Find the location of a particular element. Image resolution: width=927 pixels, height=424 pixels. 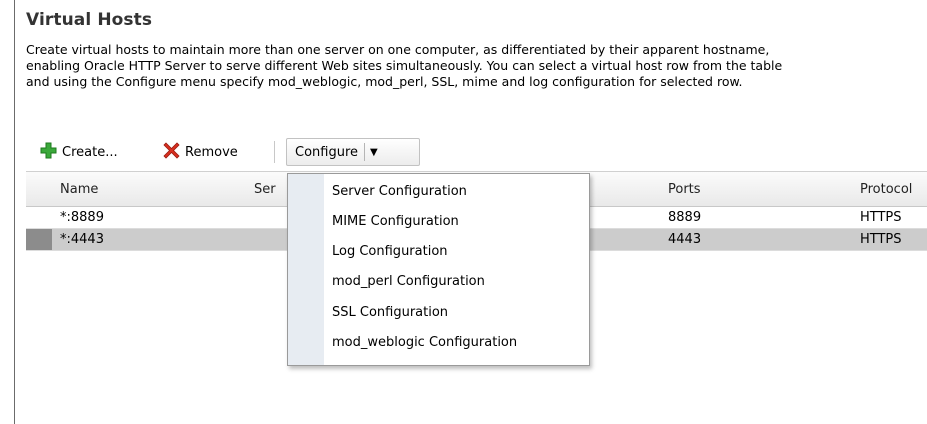

cell-name: *:4443 is located at coordinates (82, 239).